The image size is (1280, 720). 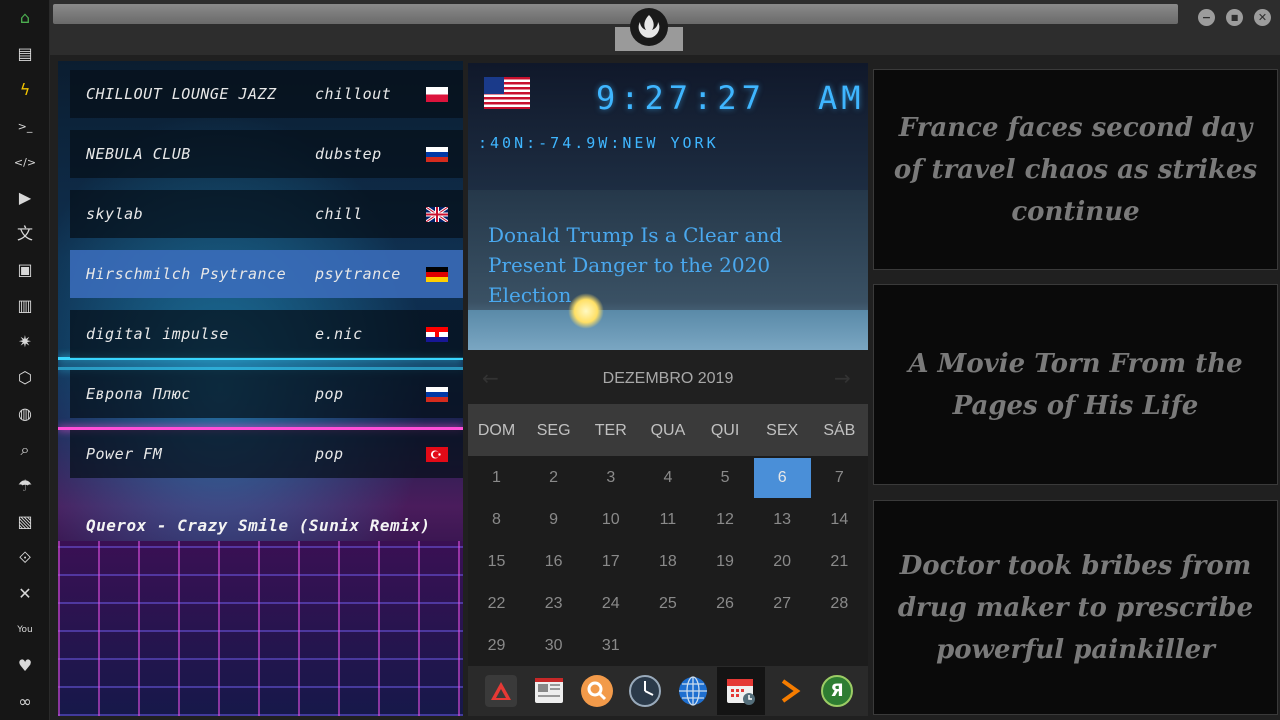 I want to click on calendar-day: 2, so click(x=553, y=478).